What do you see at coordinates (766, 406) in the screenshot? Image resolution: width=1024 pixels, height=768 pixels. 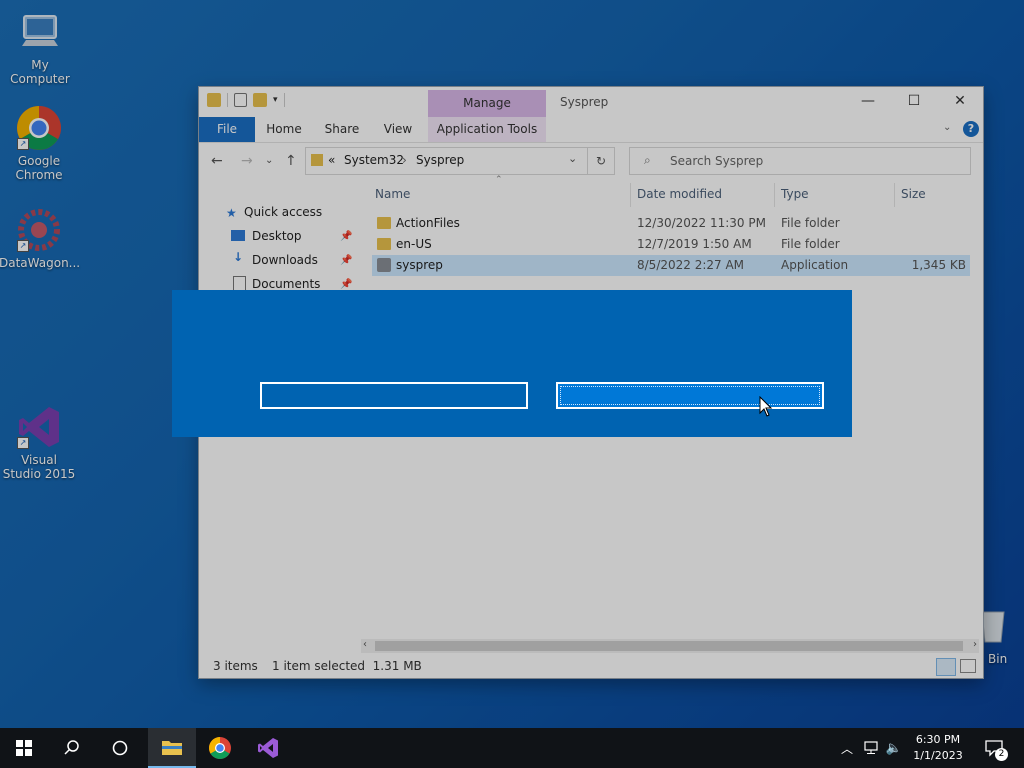 I see `mouse-cursor-icon` at bounding box center [766, 406].